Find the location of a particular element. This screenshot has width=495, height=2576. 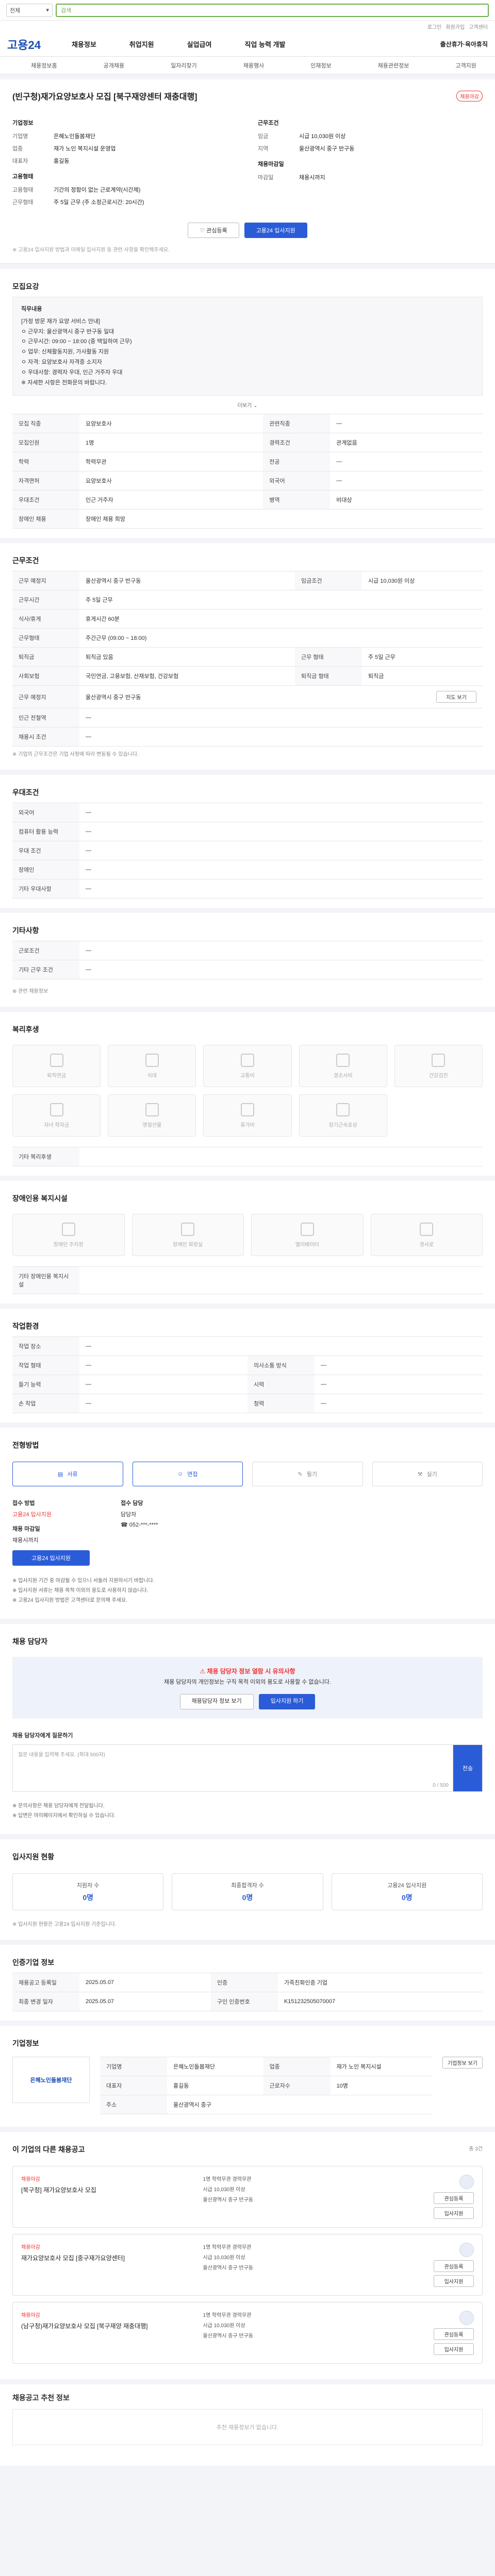

util-help: 고객센터 is located at coordinates (478, 26).